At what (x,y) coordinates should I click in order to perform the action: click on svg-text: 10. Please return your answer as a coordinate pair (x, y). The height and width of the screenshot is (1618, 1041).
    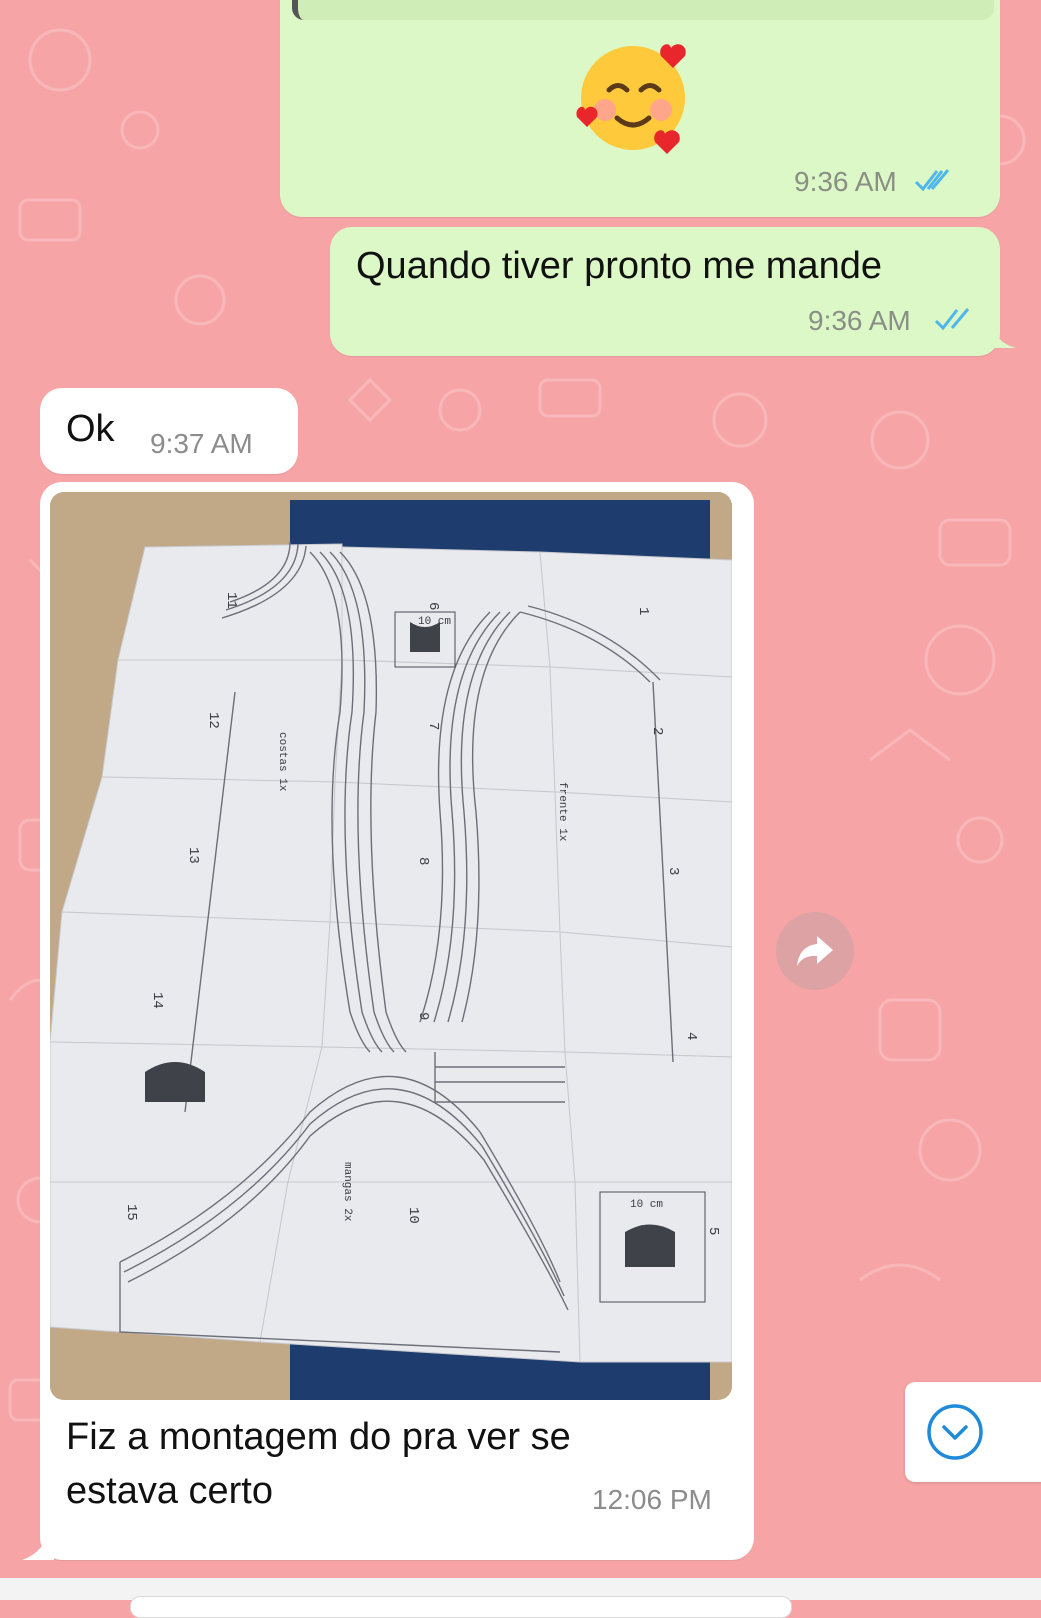
    Looking at the image, I should click on (413, 1215).